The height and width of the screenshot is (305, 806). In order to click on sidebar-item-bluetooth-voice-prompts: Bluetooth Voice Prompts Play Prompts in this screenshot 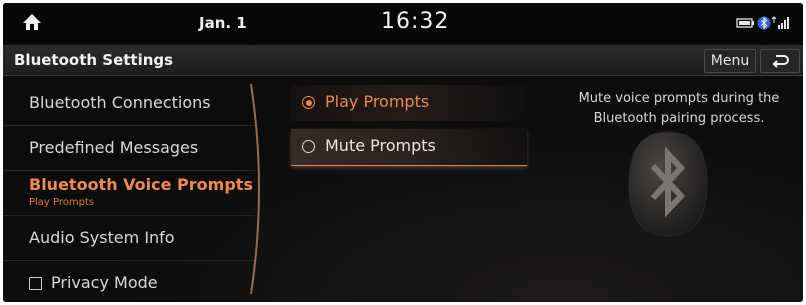, I will do `click(129, 193)`.